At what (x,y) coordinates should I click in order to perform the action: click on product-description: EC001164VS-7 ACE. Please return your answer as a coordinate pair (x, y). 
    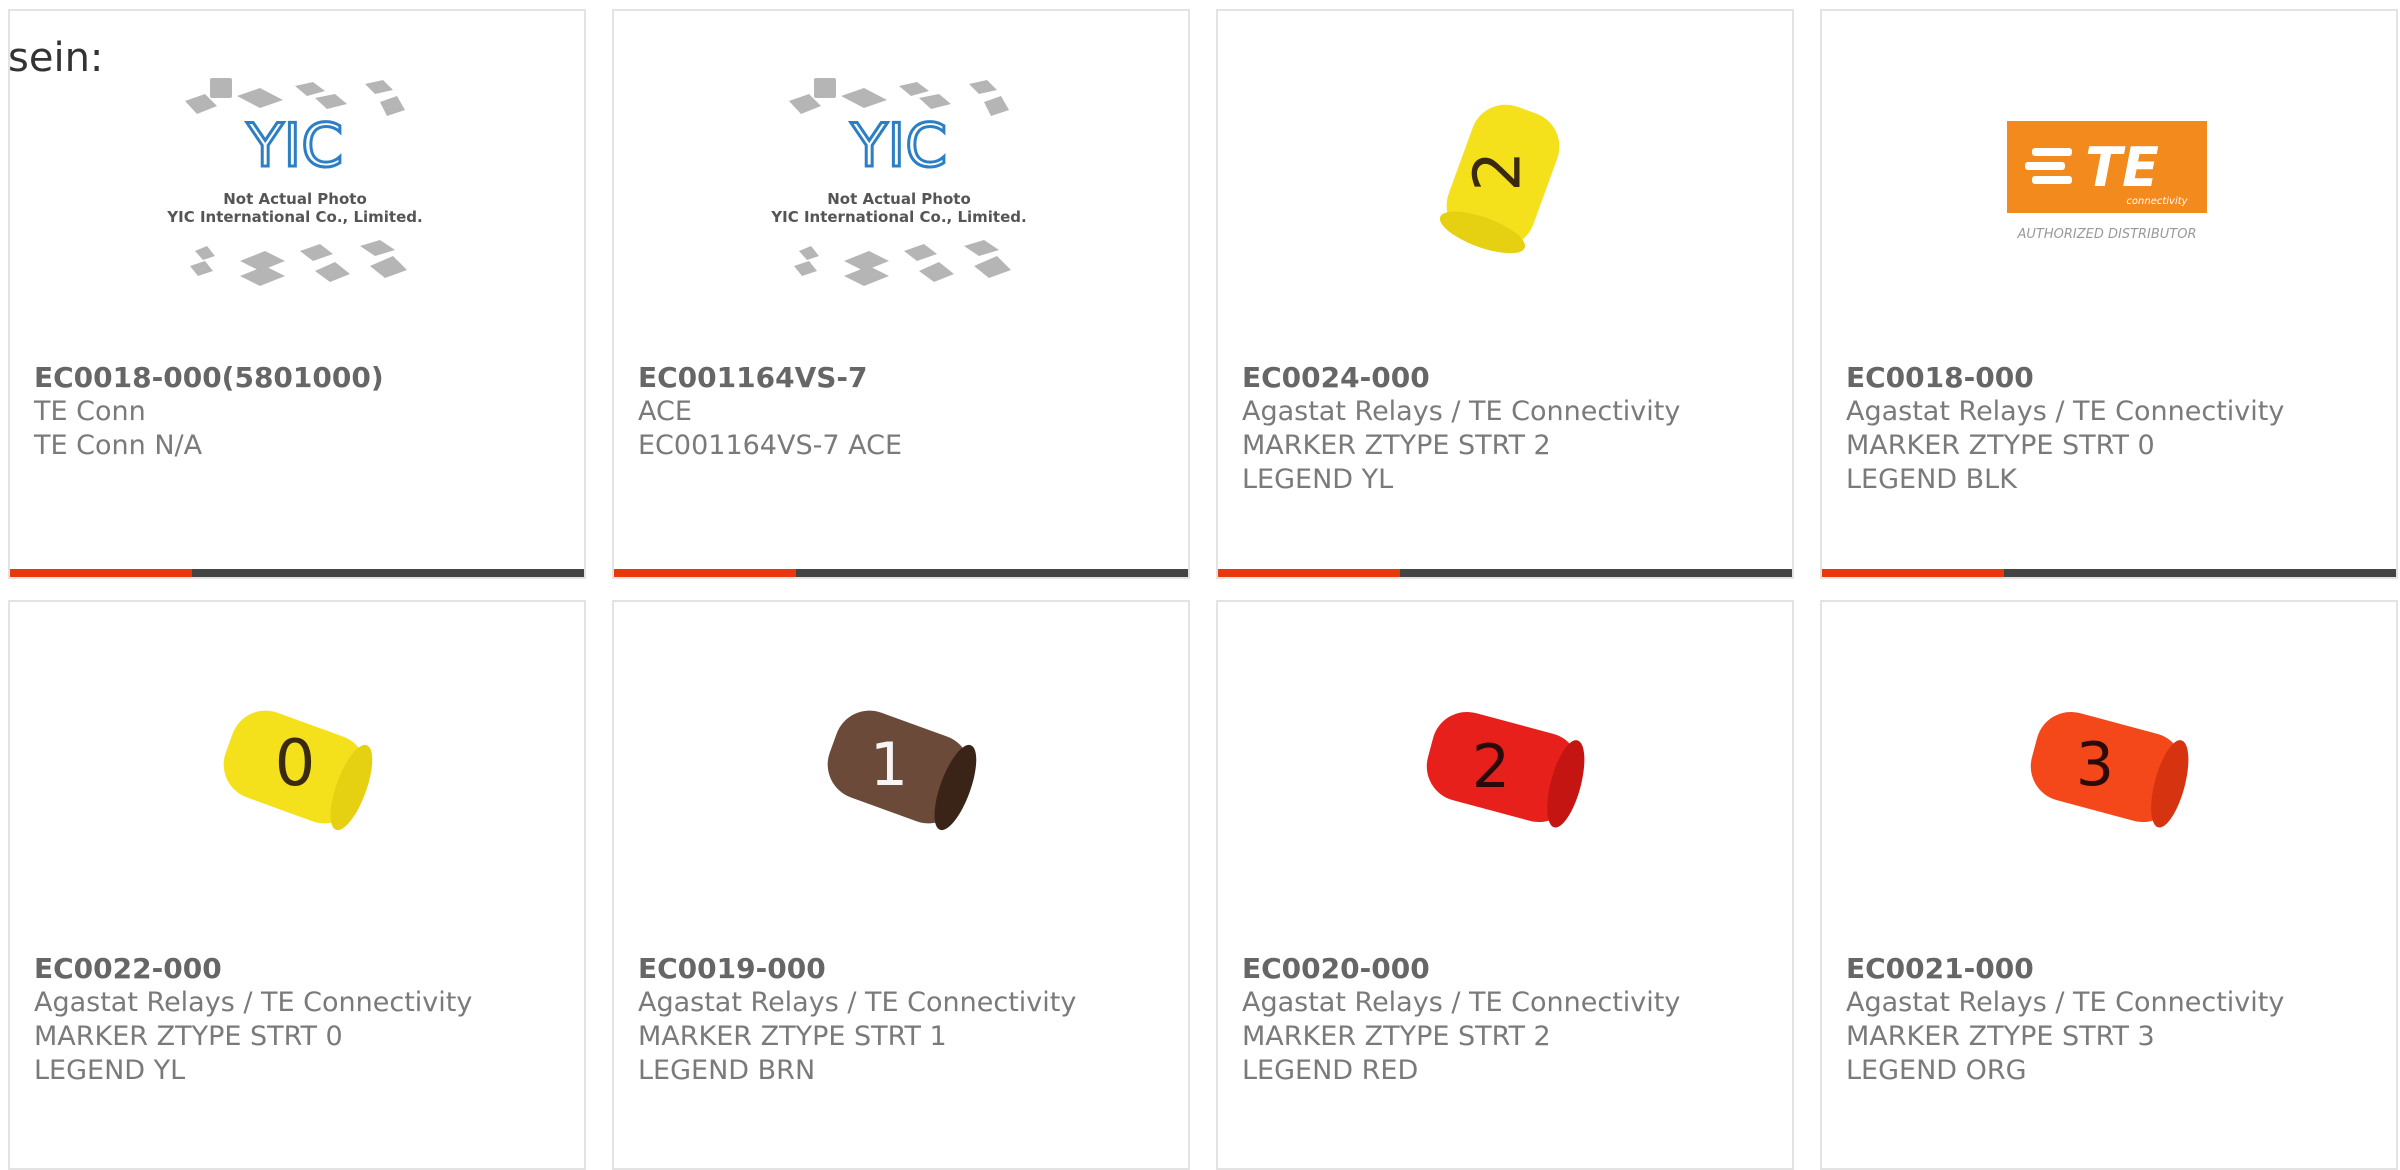
    Looking at the image, I should click on (770, 445).